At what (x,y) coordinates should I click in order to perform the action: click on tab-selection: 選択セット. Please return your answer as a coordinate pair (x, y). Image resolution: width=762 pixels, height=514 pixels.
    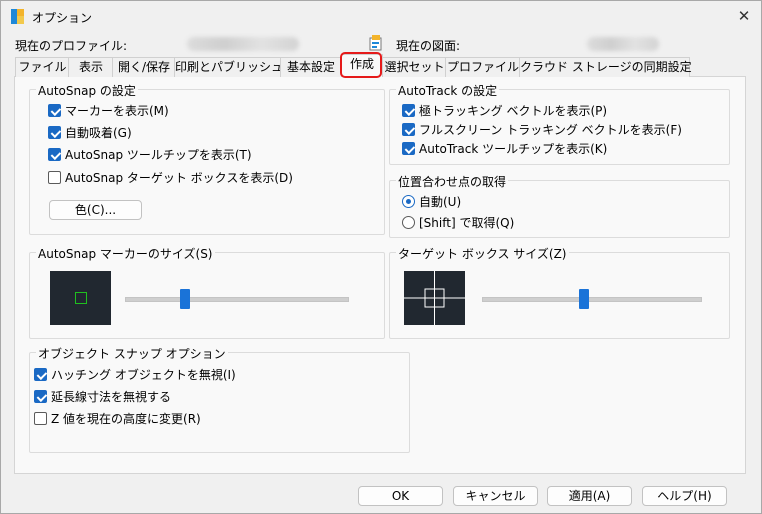
    Looking at the image, I should click on (414, 67).